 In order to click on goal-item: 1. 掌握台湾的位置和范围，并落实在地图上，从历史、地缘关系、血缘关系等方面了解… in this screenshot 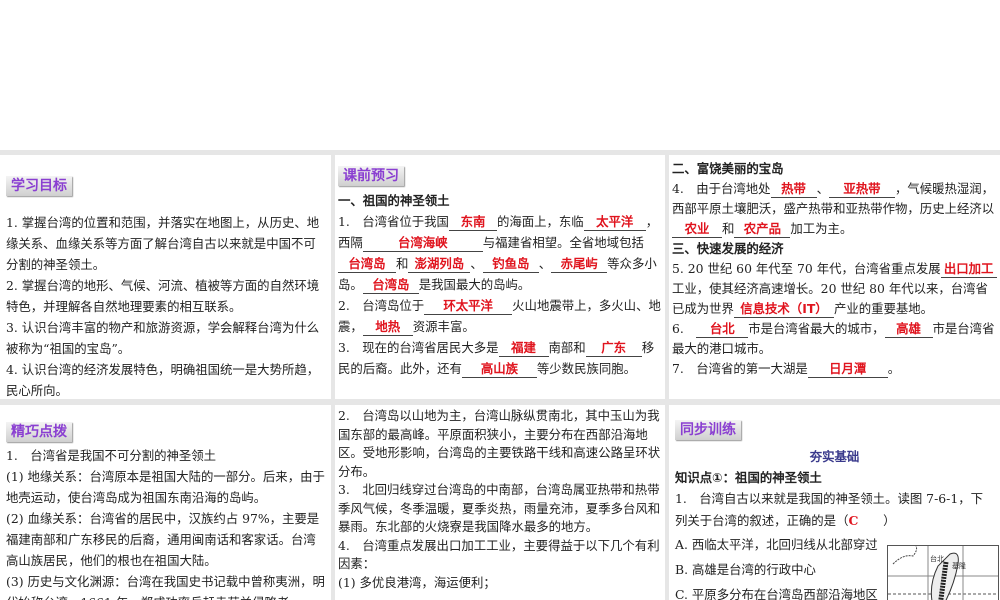, I will do `click(163, 243)`.